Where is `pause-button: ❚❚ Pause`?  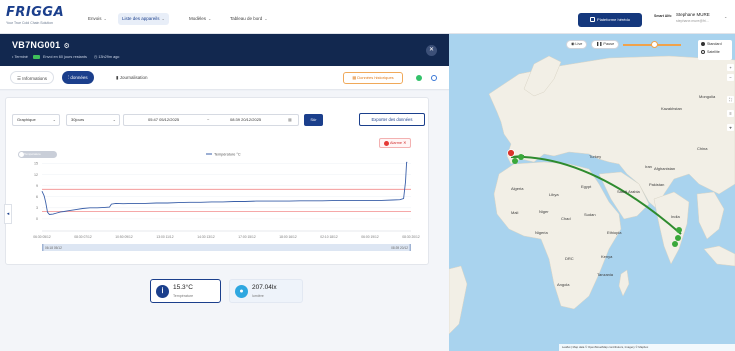
pause-button: ❚❚ Pause is located at coordinates (605, 44).